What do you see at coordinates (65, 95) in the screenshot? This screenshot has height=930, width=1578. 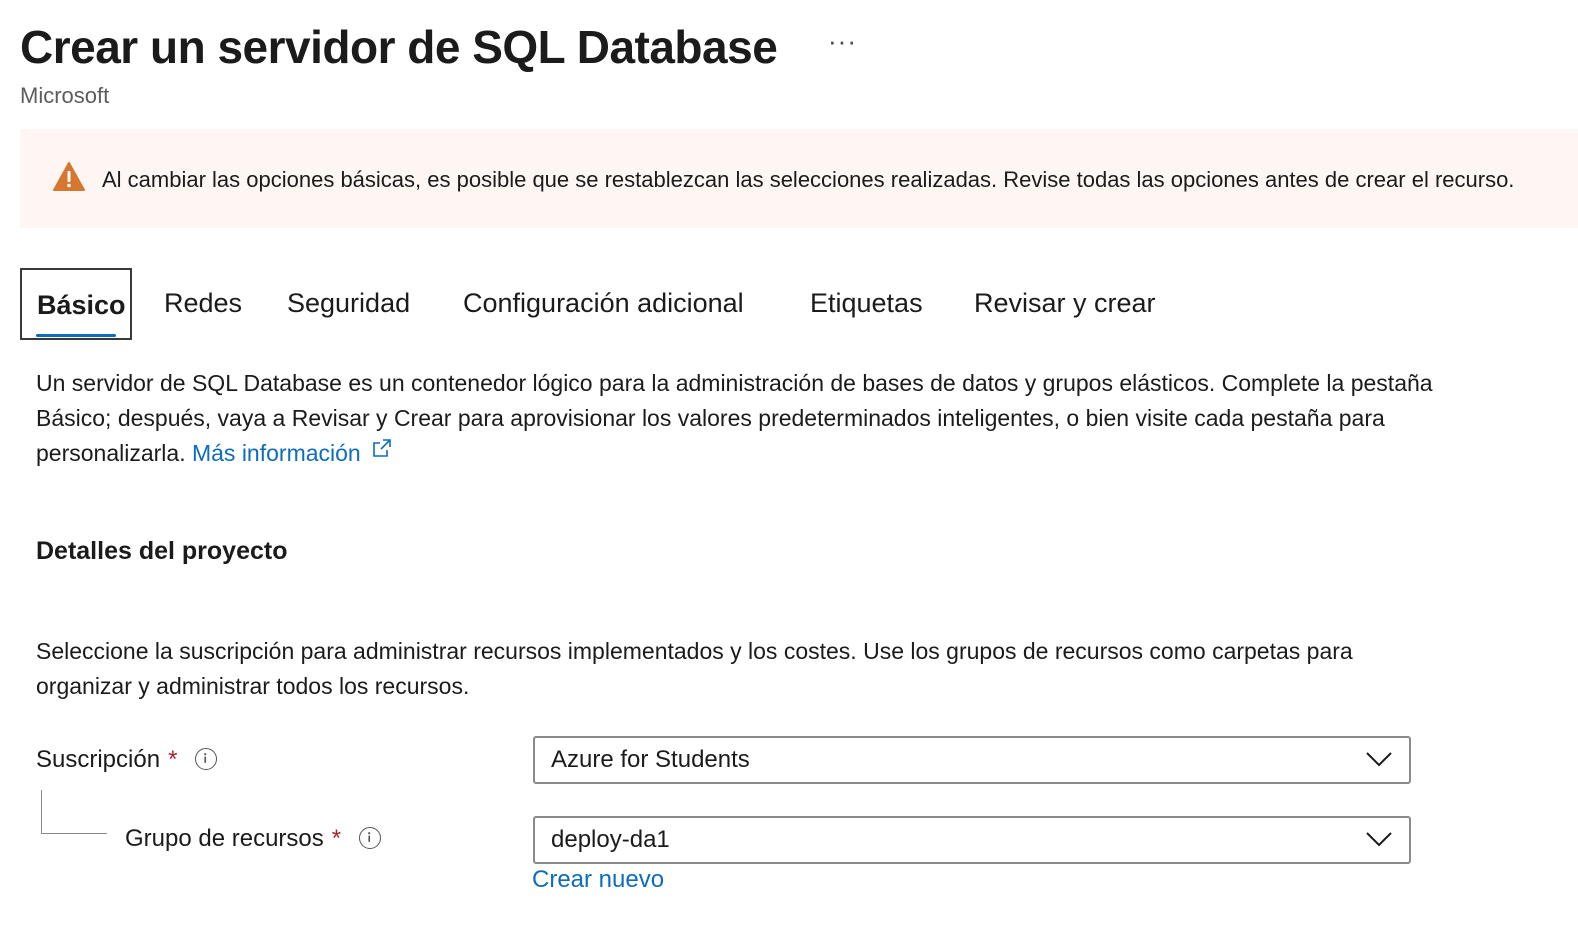 I see `page-subtitle: Microsoft` at bounding box center [65, 95].